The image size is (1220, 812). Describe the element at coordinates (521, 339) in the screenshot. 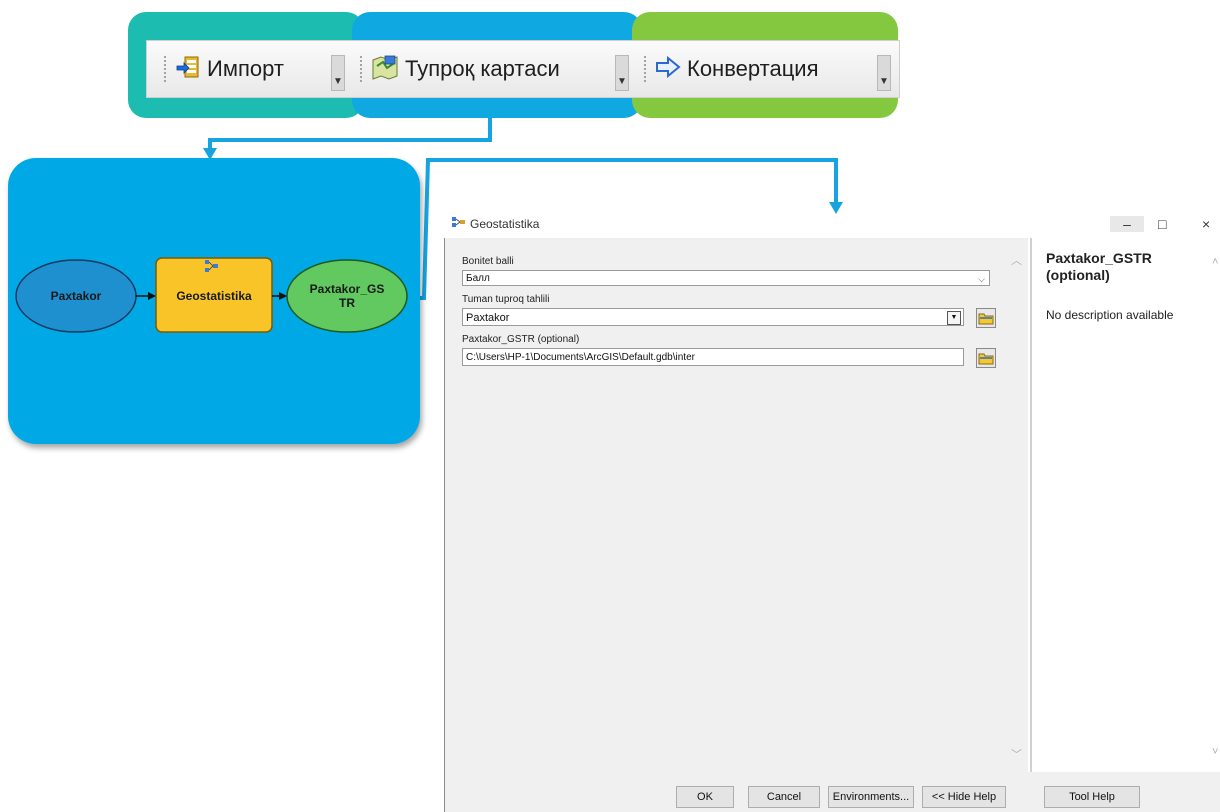

I see `param-label-output: Paxtakor_GSTR (optional)` at that location.